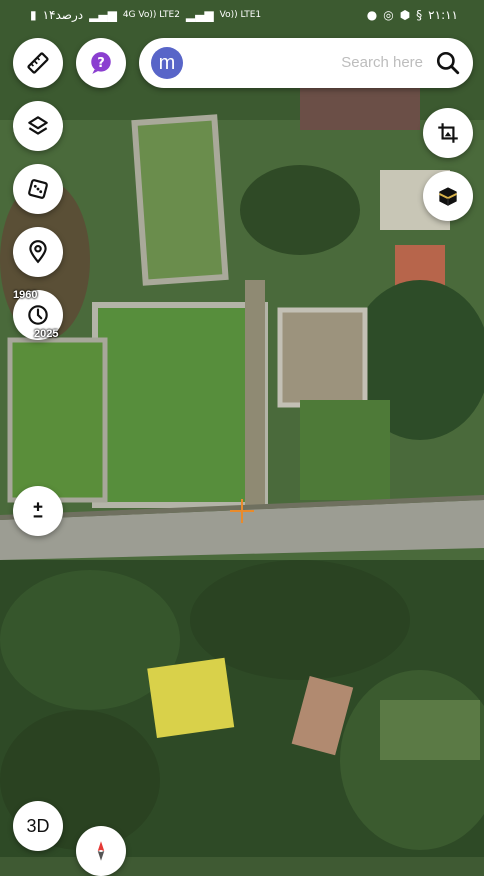 This screenshot has height=876, width=484. What do you see at coordinates (103, 15) in the screenshot?
I see `signal-1-icon: ▂▄▆` at bounding box center [103, 15].